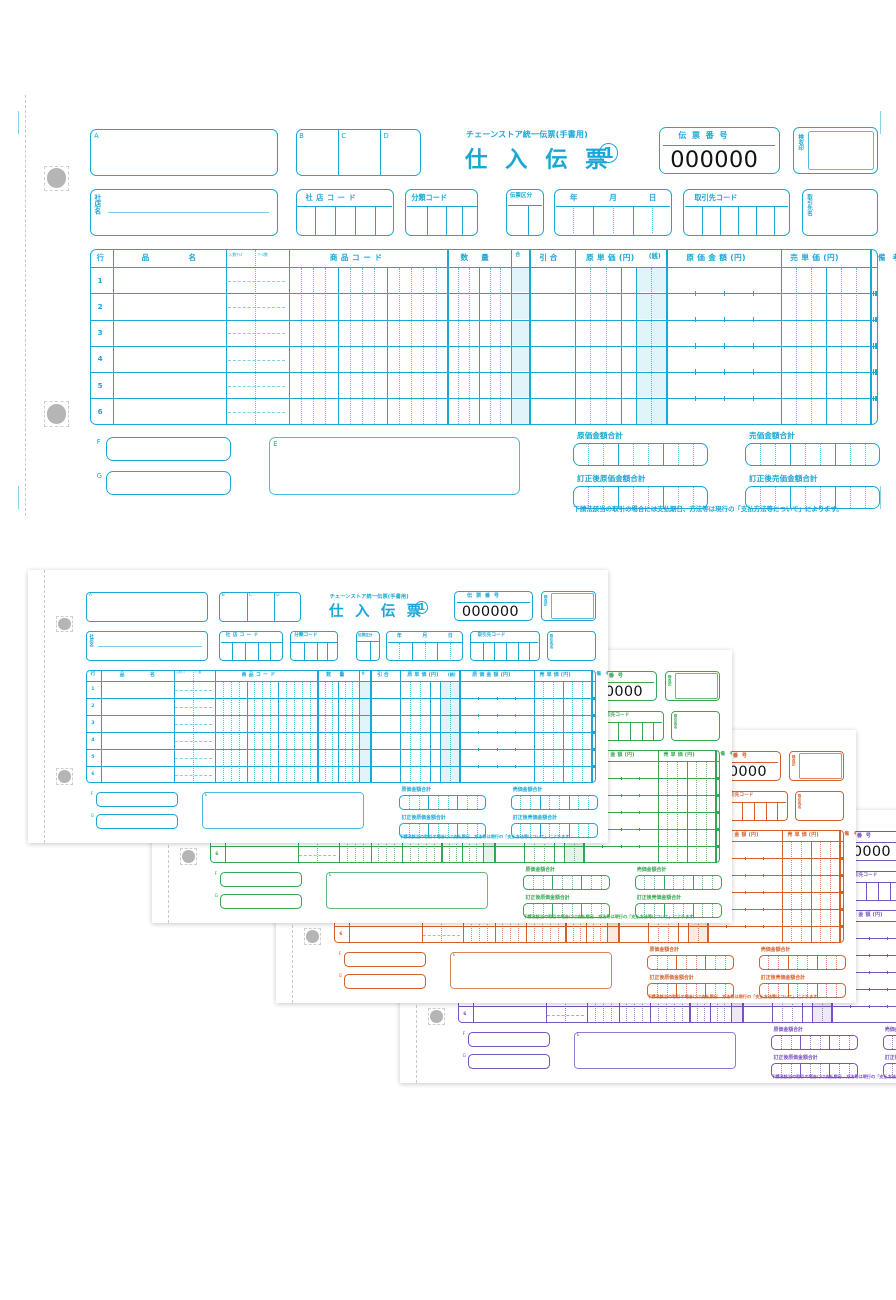 This screenshot has width=896, height=1300. I want to click on field-d-label: D, so click(386, 135).